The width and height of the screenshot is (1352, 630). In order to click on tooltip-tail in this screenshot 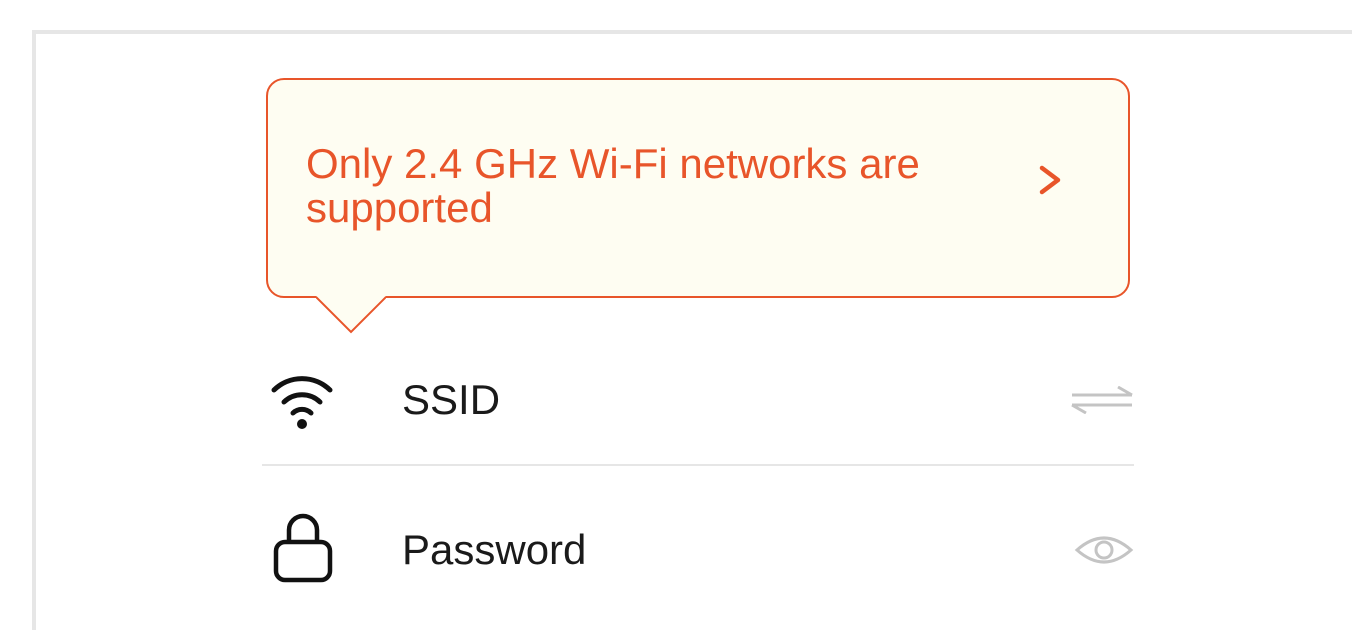, I will do `click(351, 315)`.